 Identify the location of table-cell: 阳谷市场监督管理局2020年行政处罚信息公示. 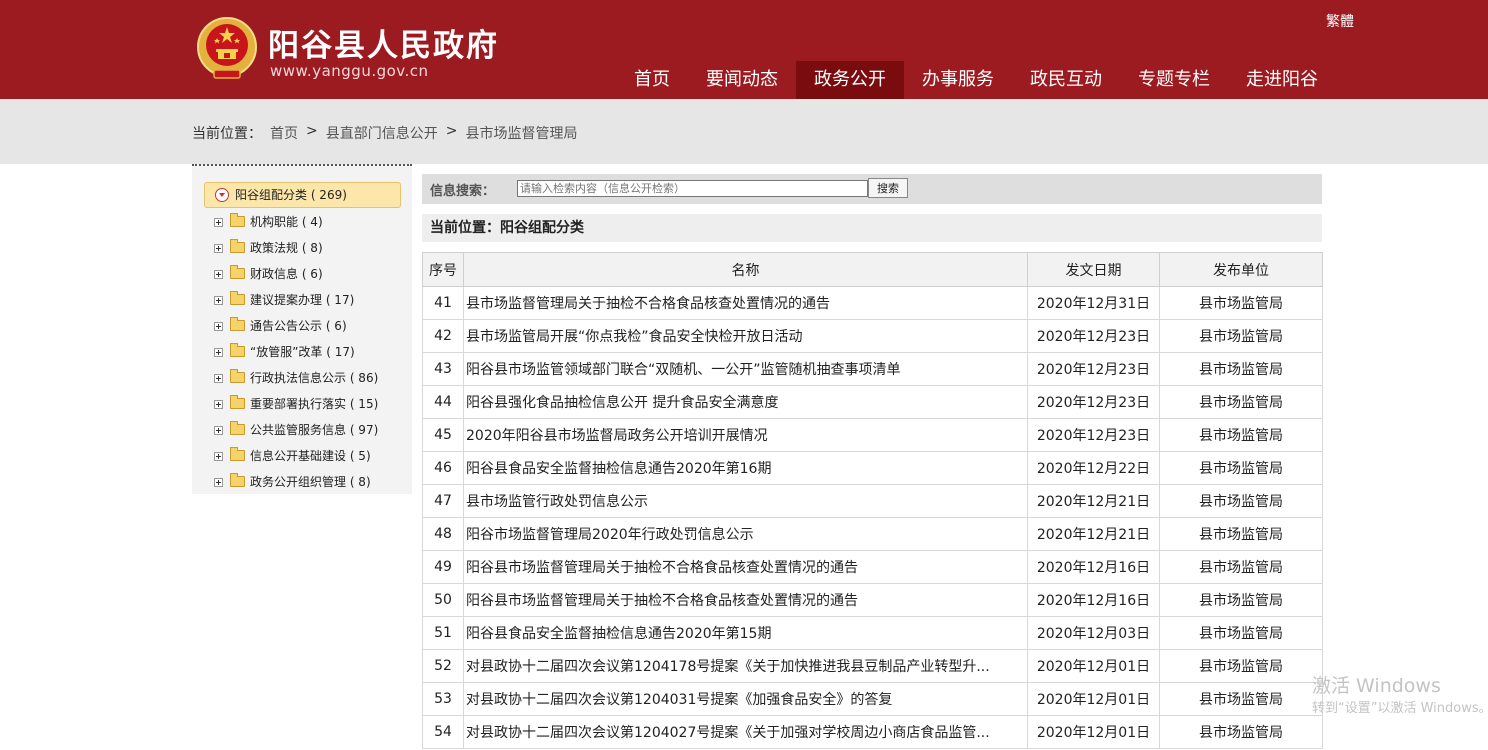
(745, 534).